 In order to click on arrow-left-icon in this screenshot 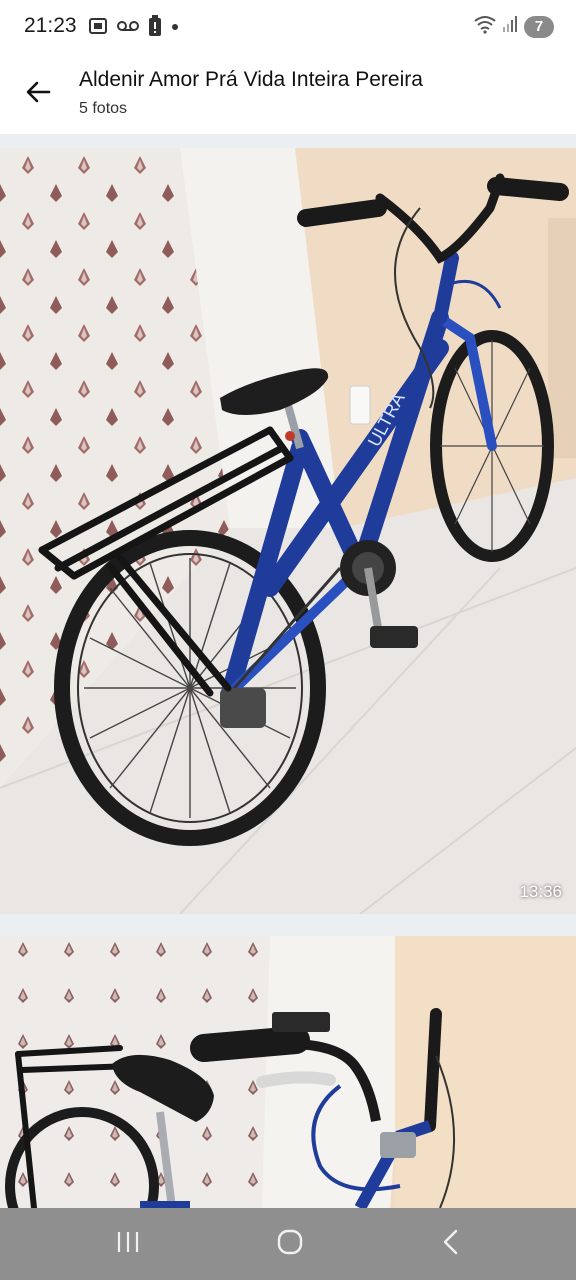, I will do `click(38, 94)`.